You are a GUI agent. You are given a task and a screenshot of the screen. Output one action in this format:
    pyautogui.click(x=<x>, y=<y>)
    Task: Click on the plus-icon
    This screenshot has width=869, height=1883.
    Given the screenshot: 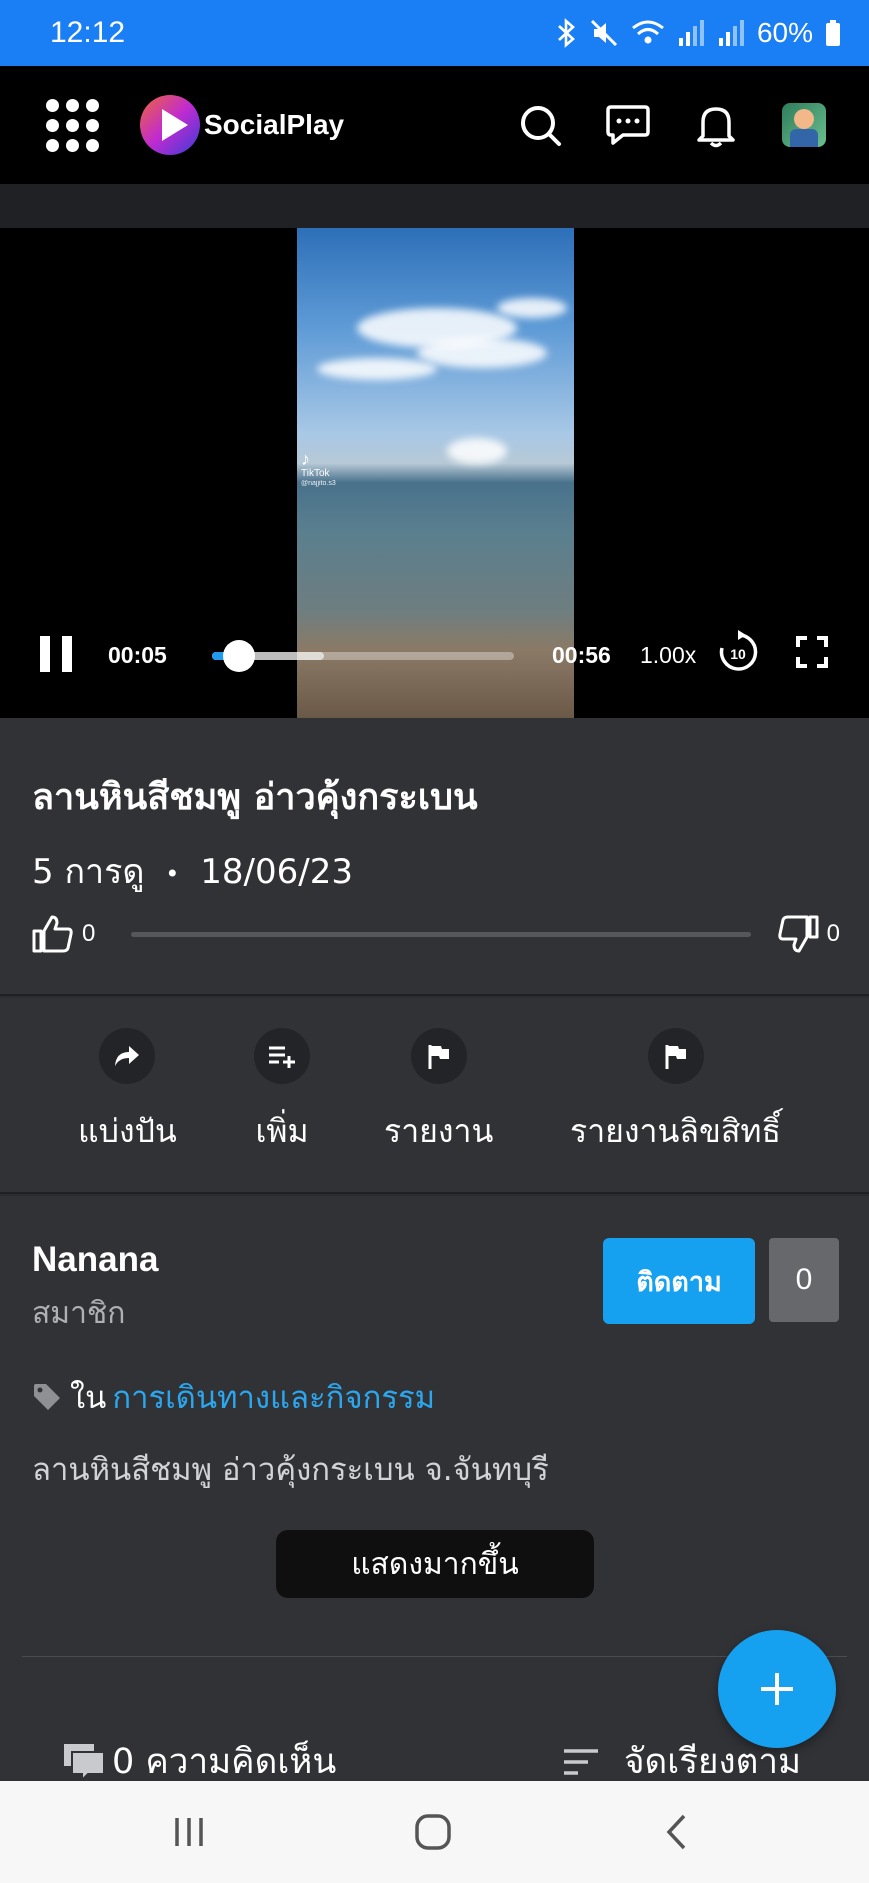 What is the action you would take?
    pyautogui.click(x=777, y=1689)
    